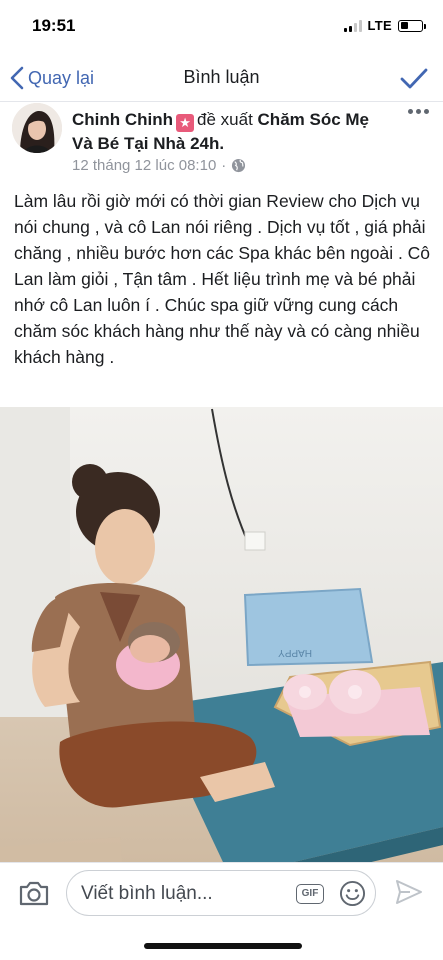 This screenshot has height=960, width=443. What do you see at coordinates (310, 894) in the screenshot?
I see `gif-button: GIF` at bounding box center [310, 894].